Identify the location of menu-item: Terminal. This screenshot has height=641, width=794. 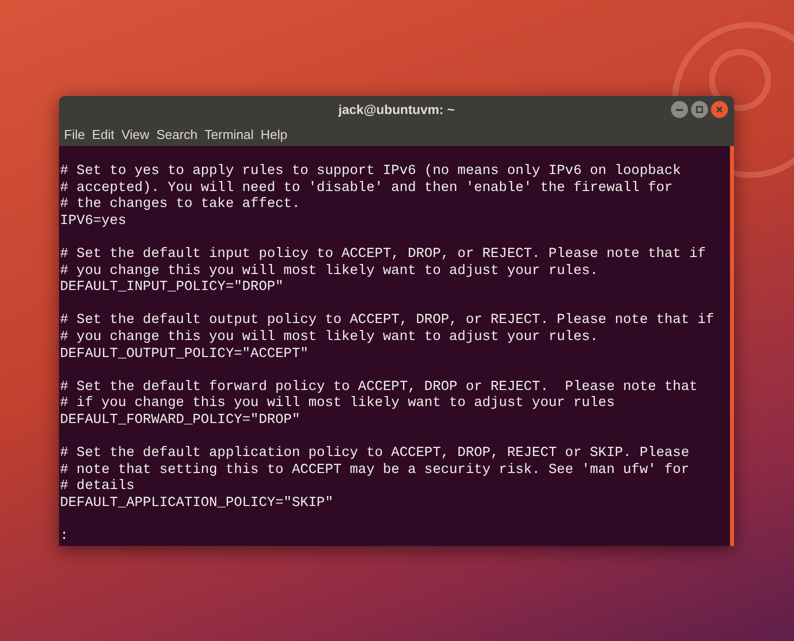
(229, 135).